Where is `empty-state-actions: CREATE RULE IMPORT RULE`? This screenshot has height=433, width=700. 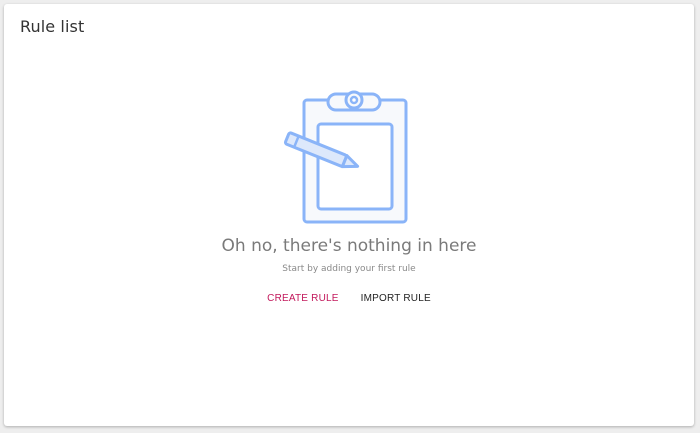
empty-state-actions: CREATE RULE IMPORT RULE is located at coordinates (349, 298).